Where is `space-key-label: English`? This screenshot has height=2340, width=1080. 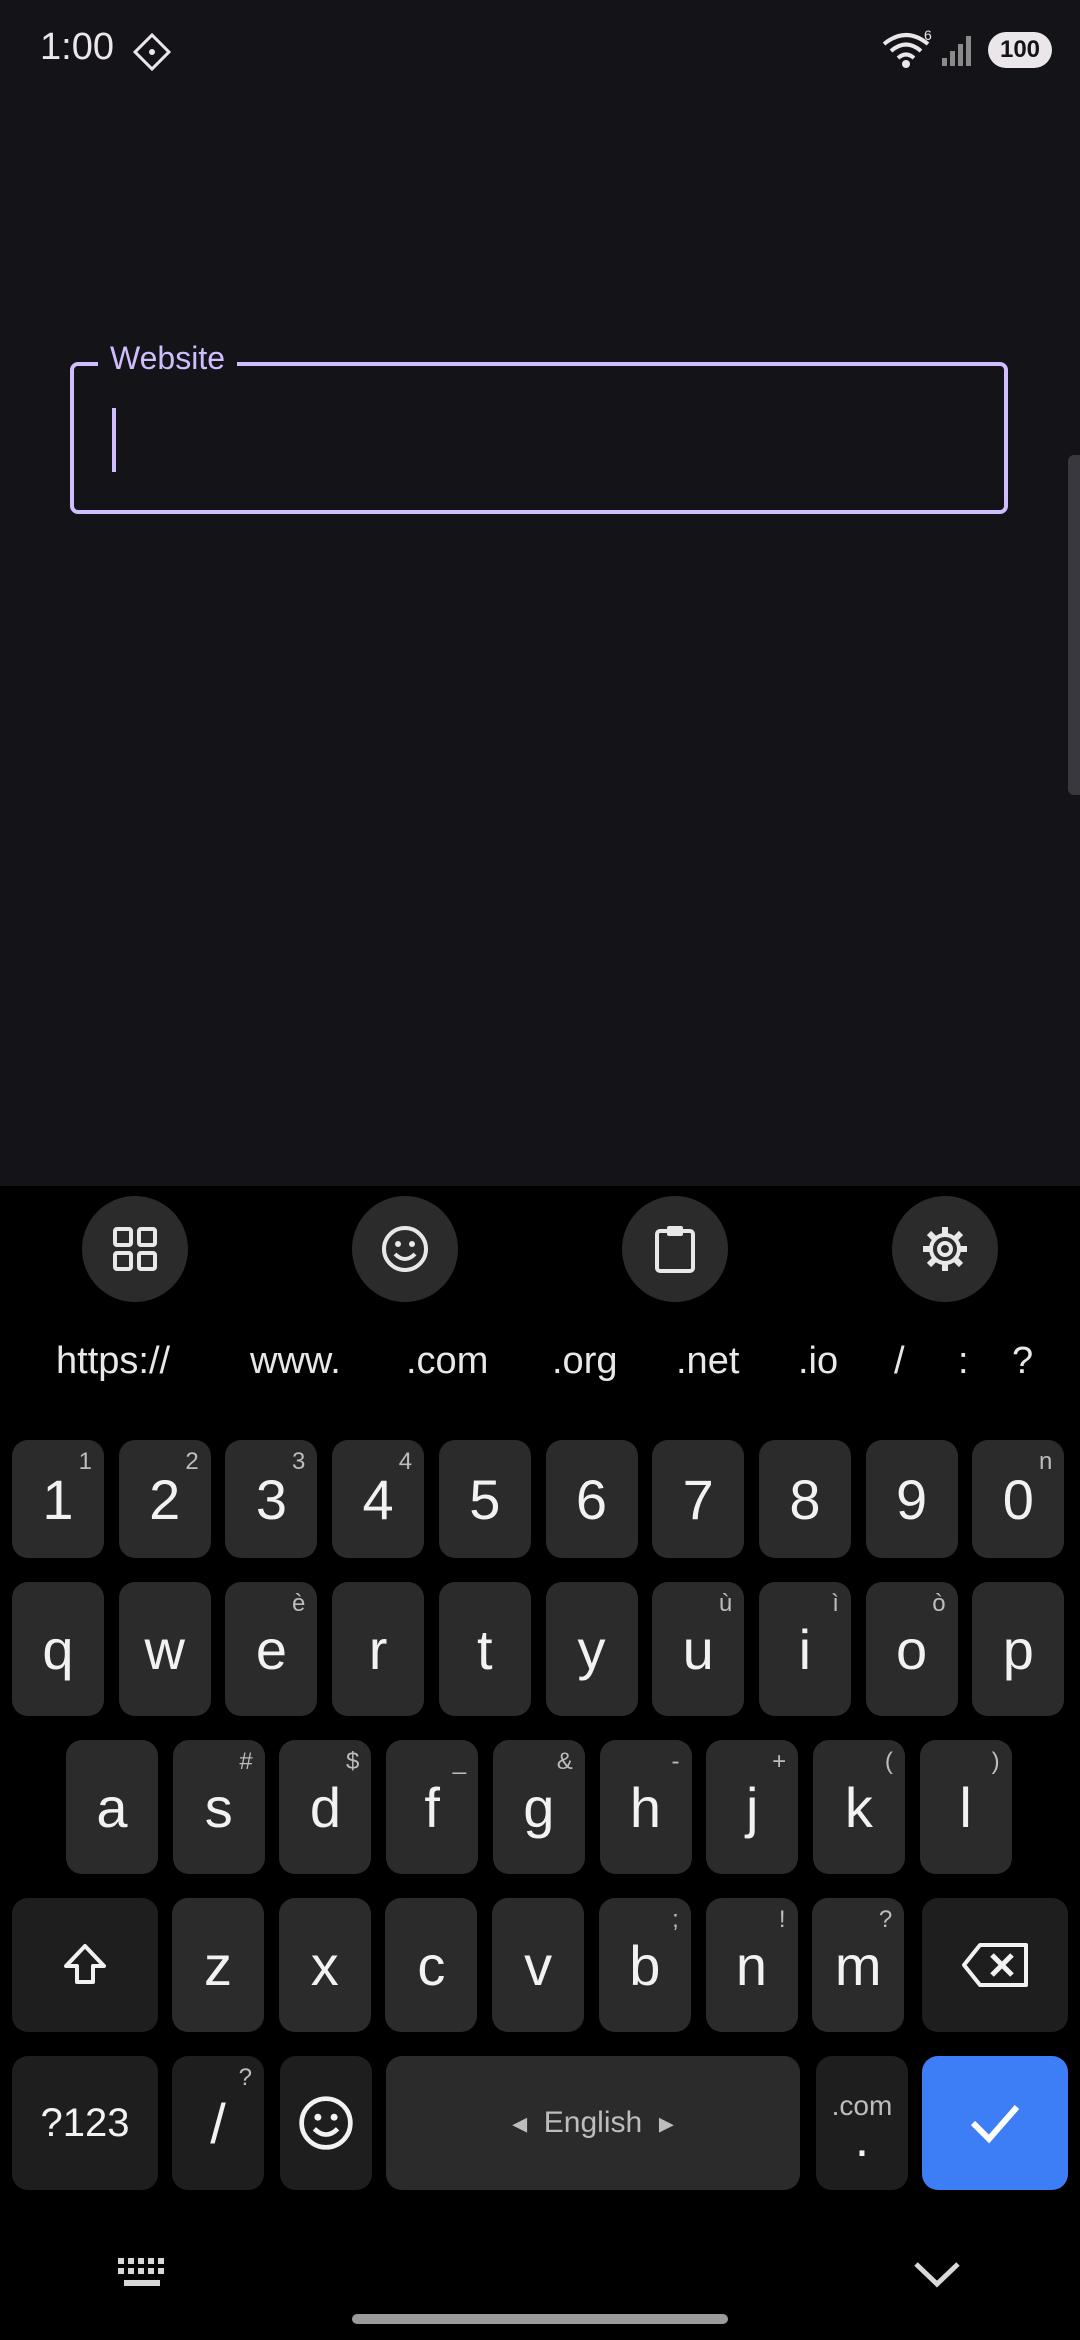 space-key-label: English is located at coordinates (593, 2122).